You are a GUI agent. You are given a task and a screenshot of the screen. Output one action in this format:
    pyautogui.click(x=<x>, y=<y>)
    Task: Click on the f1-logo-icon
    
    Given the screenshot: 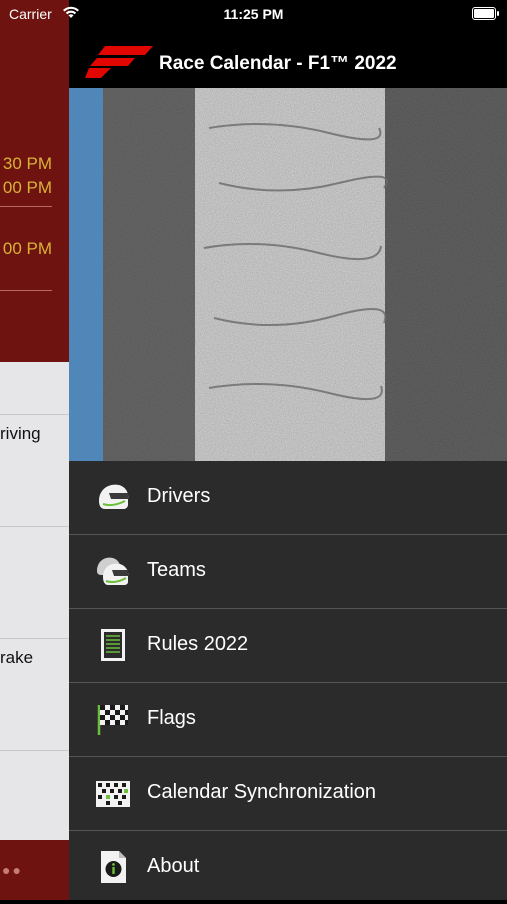 What is the action you would take?
    pyautogui.click(x=119, y=62)
    